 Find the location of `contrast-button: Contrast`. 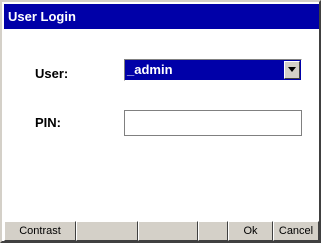

contrast-button: Contrast is located at coordinates (40, 231).